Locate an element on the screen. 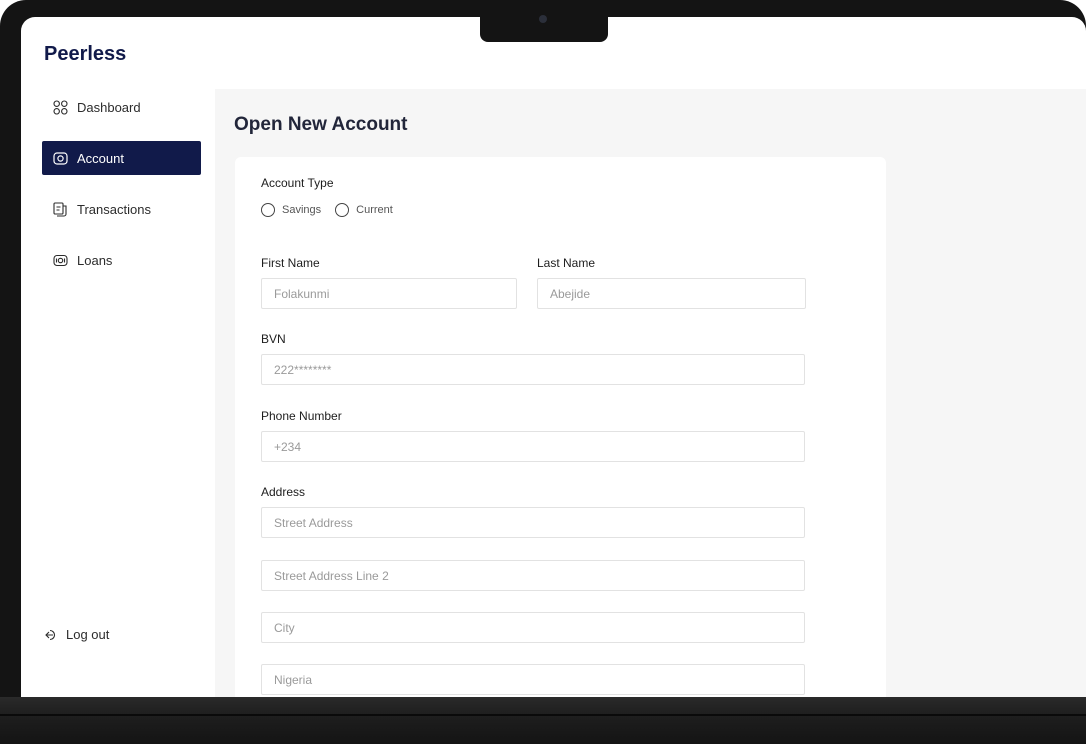  first-name-field: Folakunmi is located at coordinates (389, 293).